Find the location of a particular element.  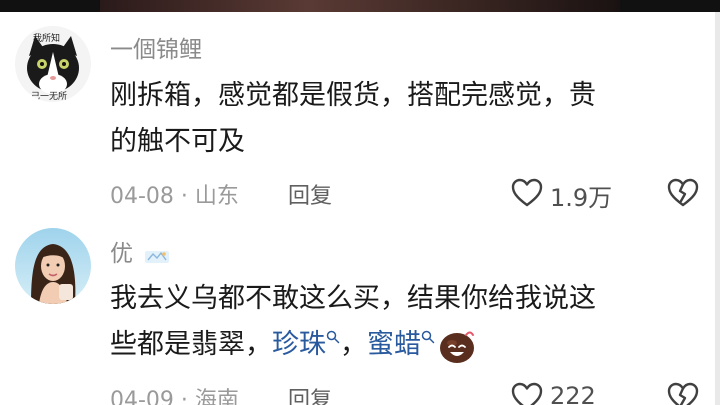

date-location: 04-08 · 山东 is located at coordinates (174, 194).